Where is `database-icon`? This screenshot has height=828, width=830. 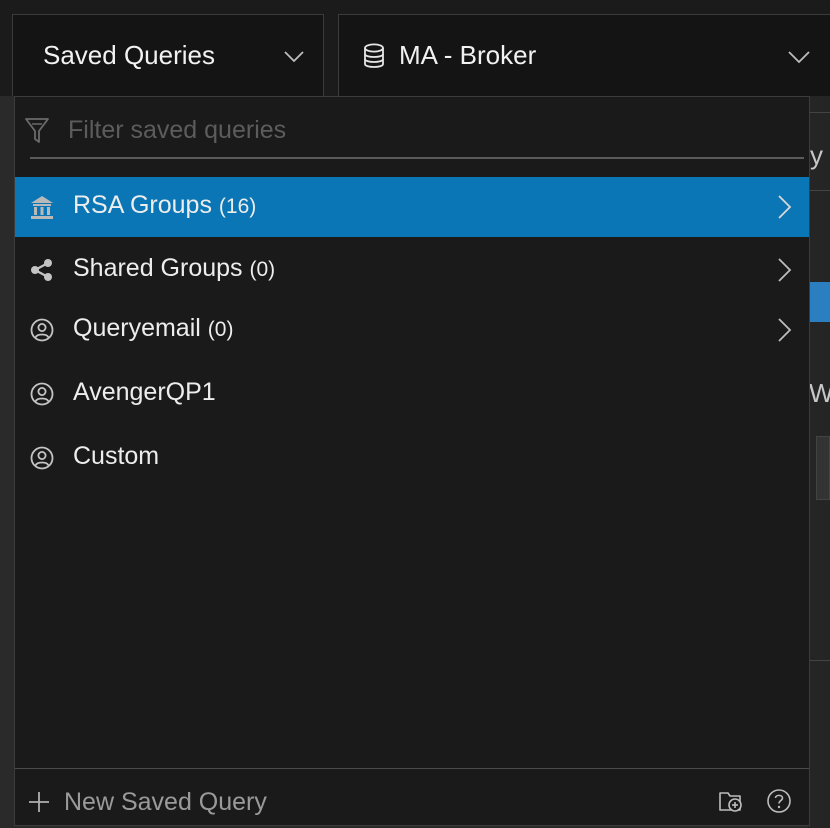 database-icon is located at coordinates (374, 55).